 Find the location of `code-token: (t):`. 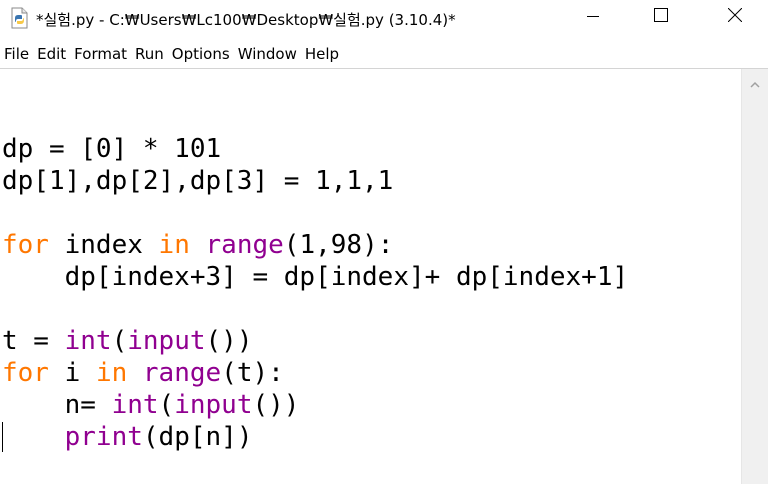

code-token: (t): is located at coordinates (252, 373).